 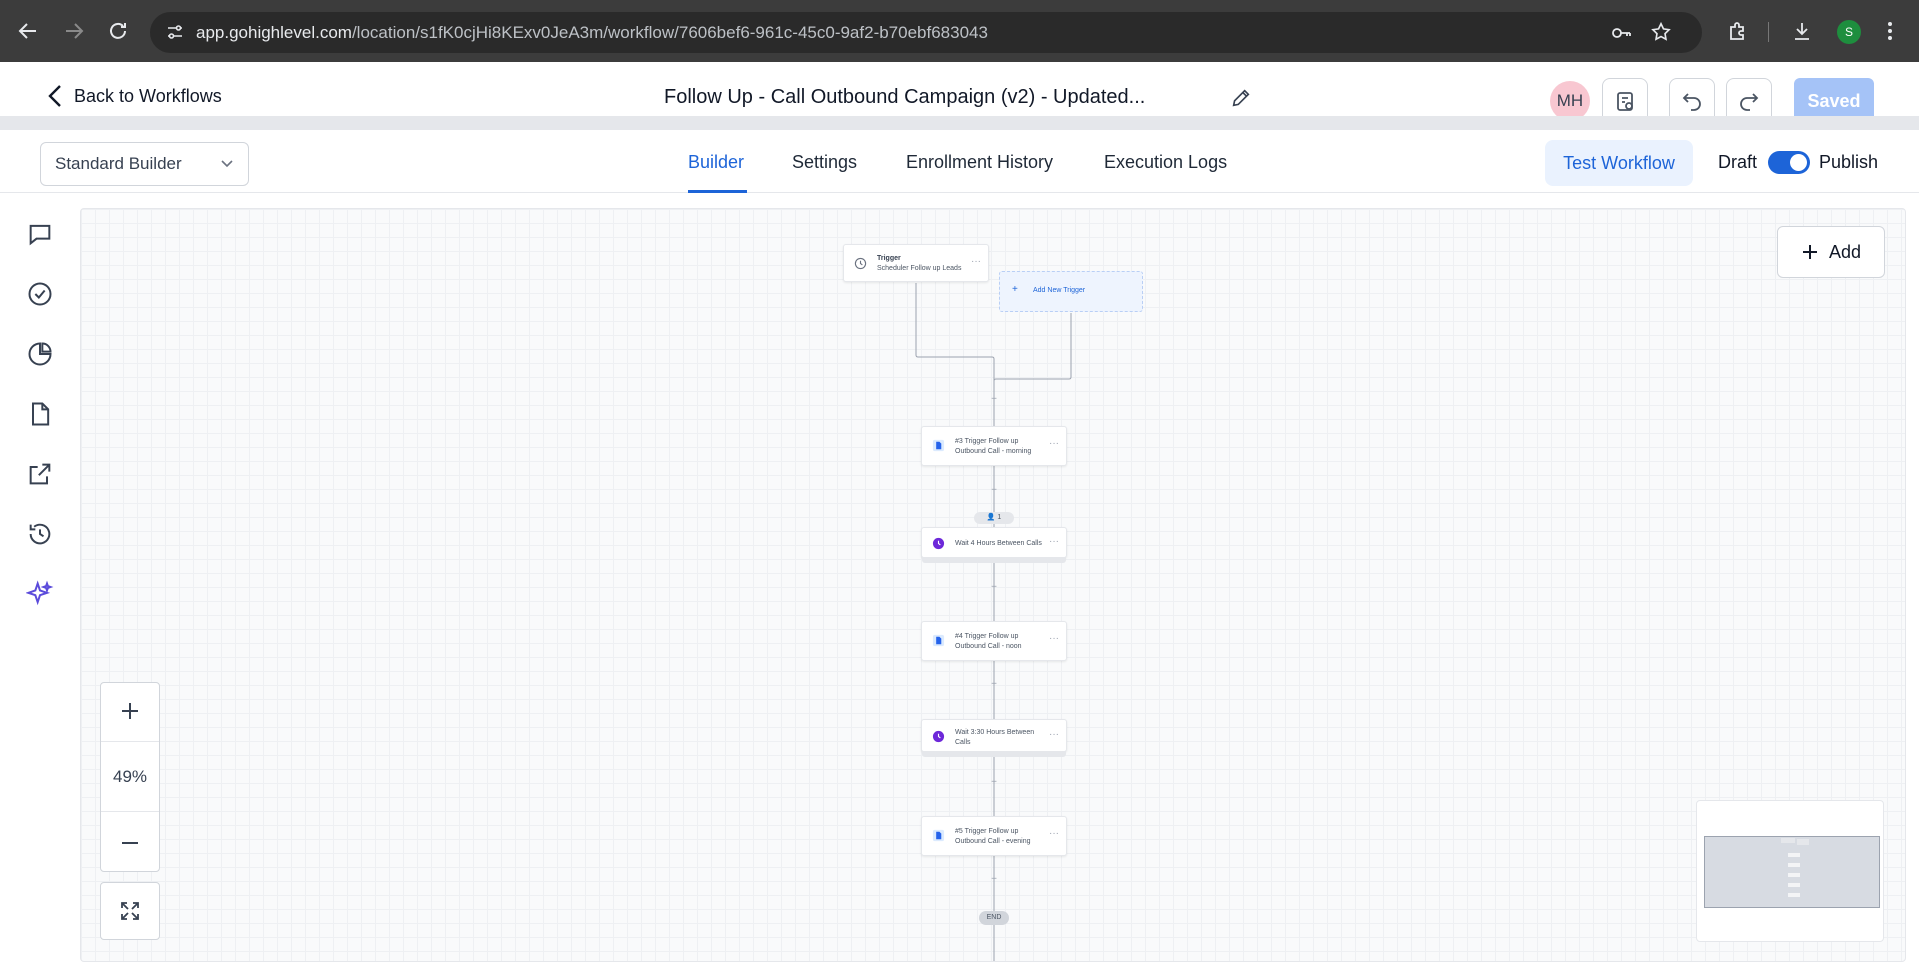 What do you see at coordinates (919, 268) in the screenshot?
I see `trigger-name: Scheduler Follow up Leads` at bounding box center [919, 268].